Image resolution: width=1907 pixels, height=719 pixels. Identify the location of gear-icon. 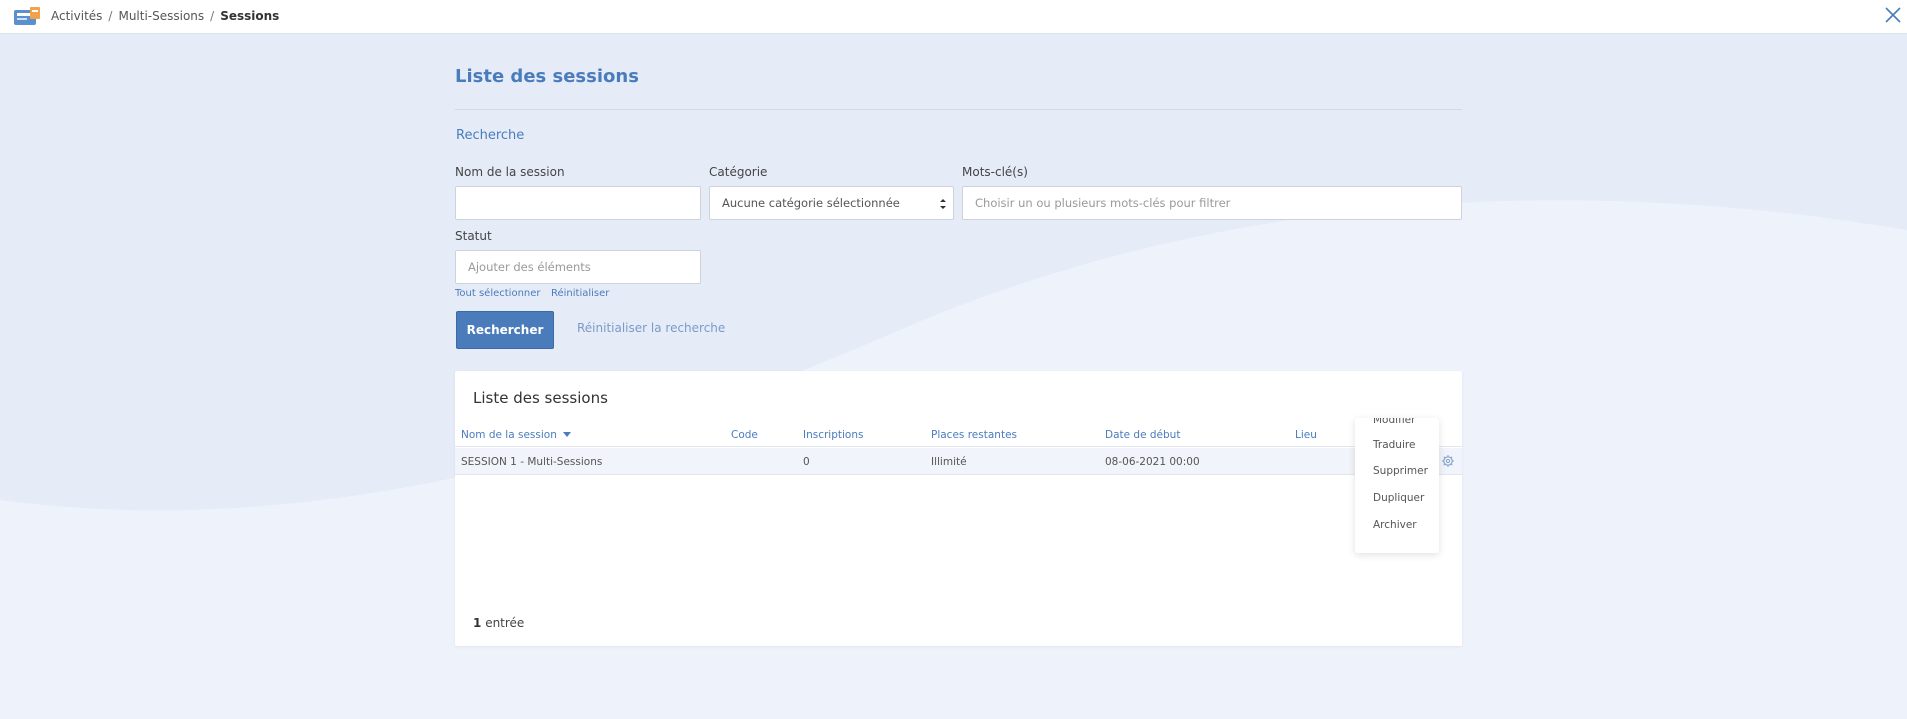
(1448, 461).